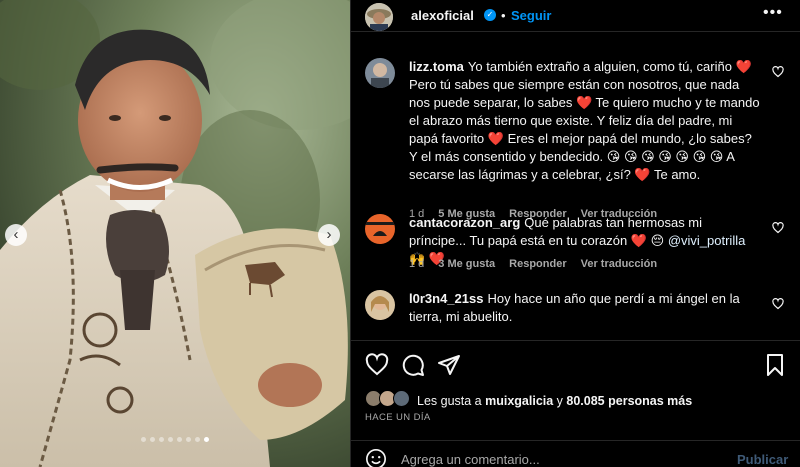 This screenshot has height=467, width=800. What do you see at coordinates (773, 13) in the screenshot?
I see `more-options-icon: •••` at bounding box center [773, 13].